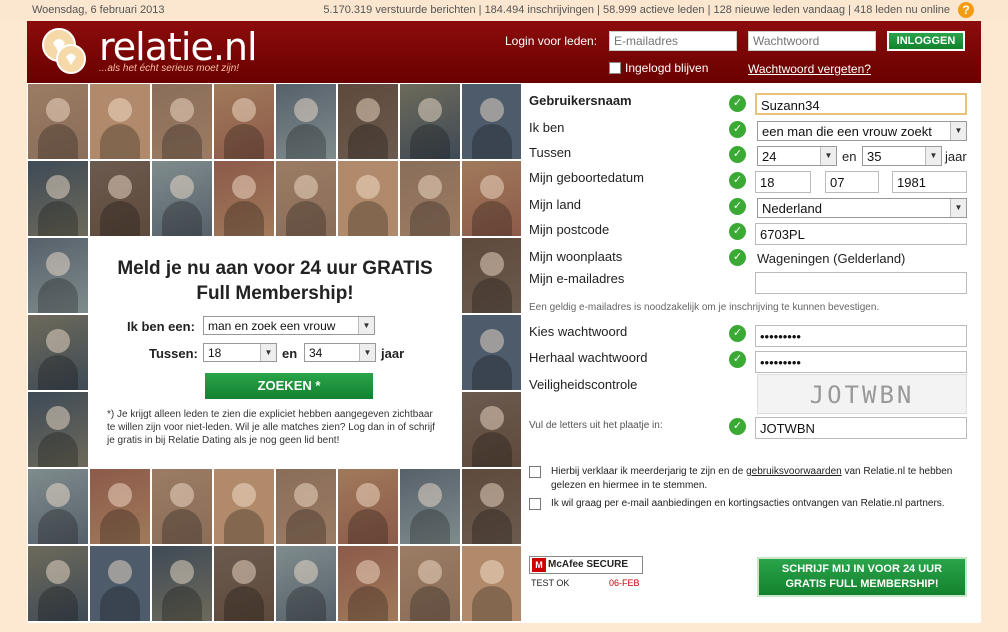  Describe the element at coordinates (861, 234) in the screenshot. I see `postcode-input: 6703PL` at that location.